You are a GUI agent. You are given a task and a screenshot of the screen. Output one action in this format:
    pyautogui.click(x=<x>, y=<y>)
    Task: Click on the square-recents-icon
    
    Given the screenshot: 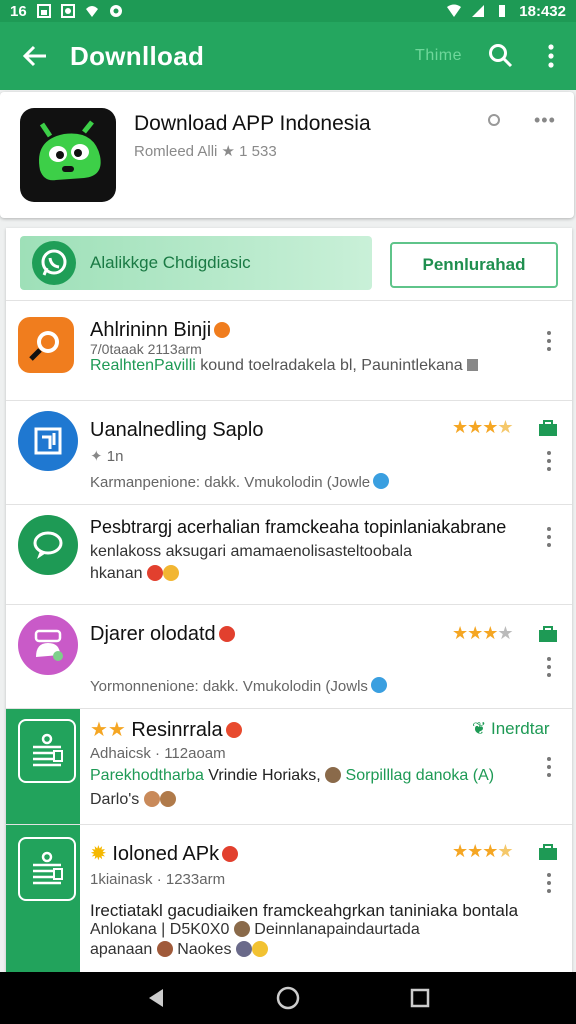 What is the action you would take?
    pyautogui.click(x=420, y=998)
    